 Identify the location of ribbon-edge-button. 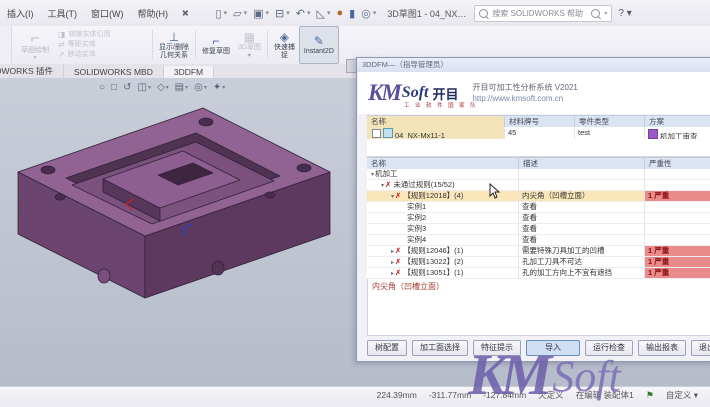
(6, 45).